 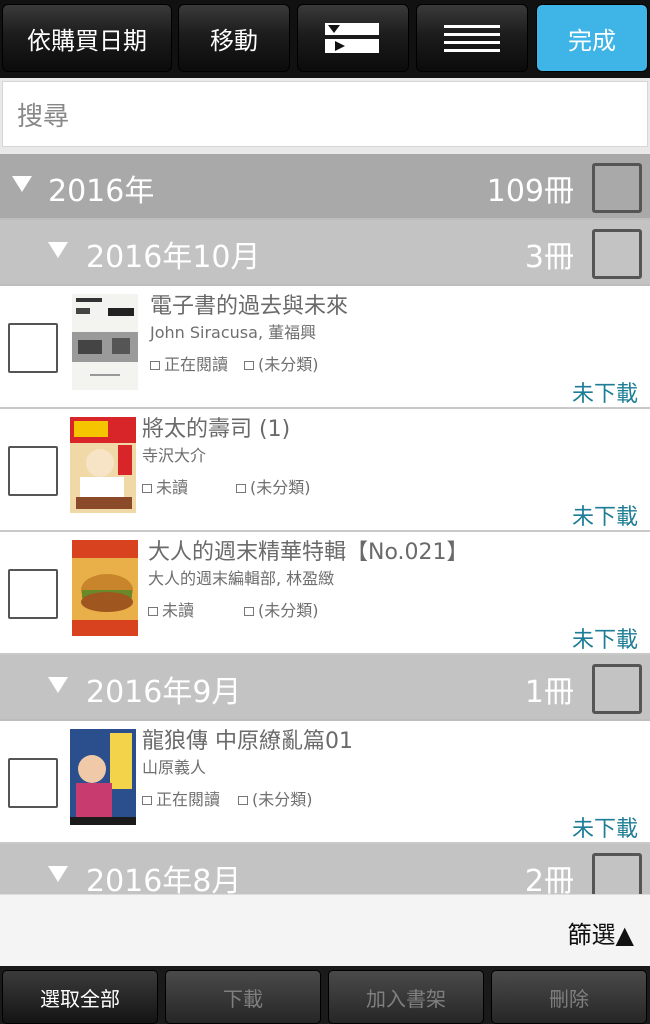 I want to click on done-button: 完成, so click(x=592, y=38).